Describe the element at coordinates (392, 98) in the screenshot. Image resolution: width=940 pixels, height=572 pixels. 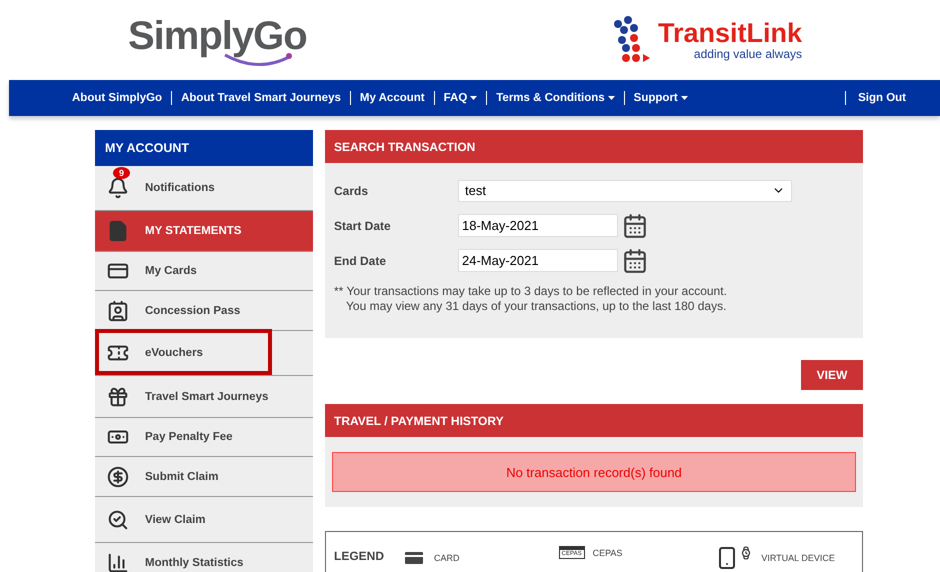
I see `nav-link: My Account` at that location.